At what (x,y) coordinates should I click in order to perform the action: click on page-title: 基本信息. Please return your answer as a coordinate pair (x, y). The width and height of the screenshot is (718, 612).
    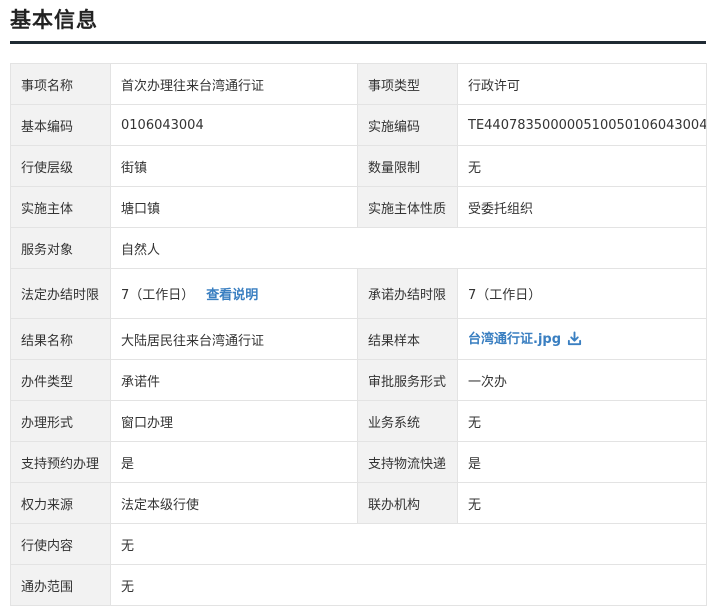
    Looking at the image, I should click on (54, 20).